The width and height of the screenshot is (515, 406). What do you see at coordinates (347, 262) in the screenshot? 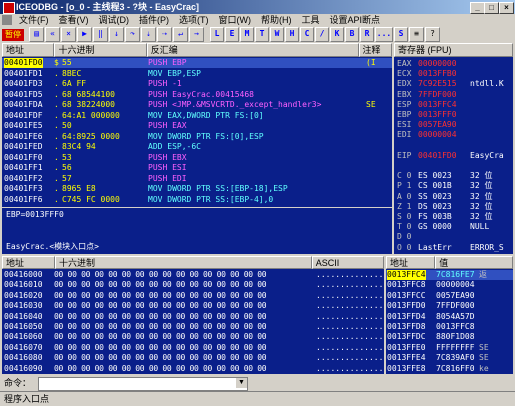
I see `dump-col-ascii: ASCII` at bounding box center [347, 262].